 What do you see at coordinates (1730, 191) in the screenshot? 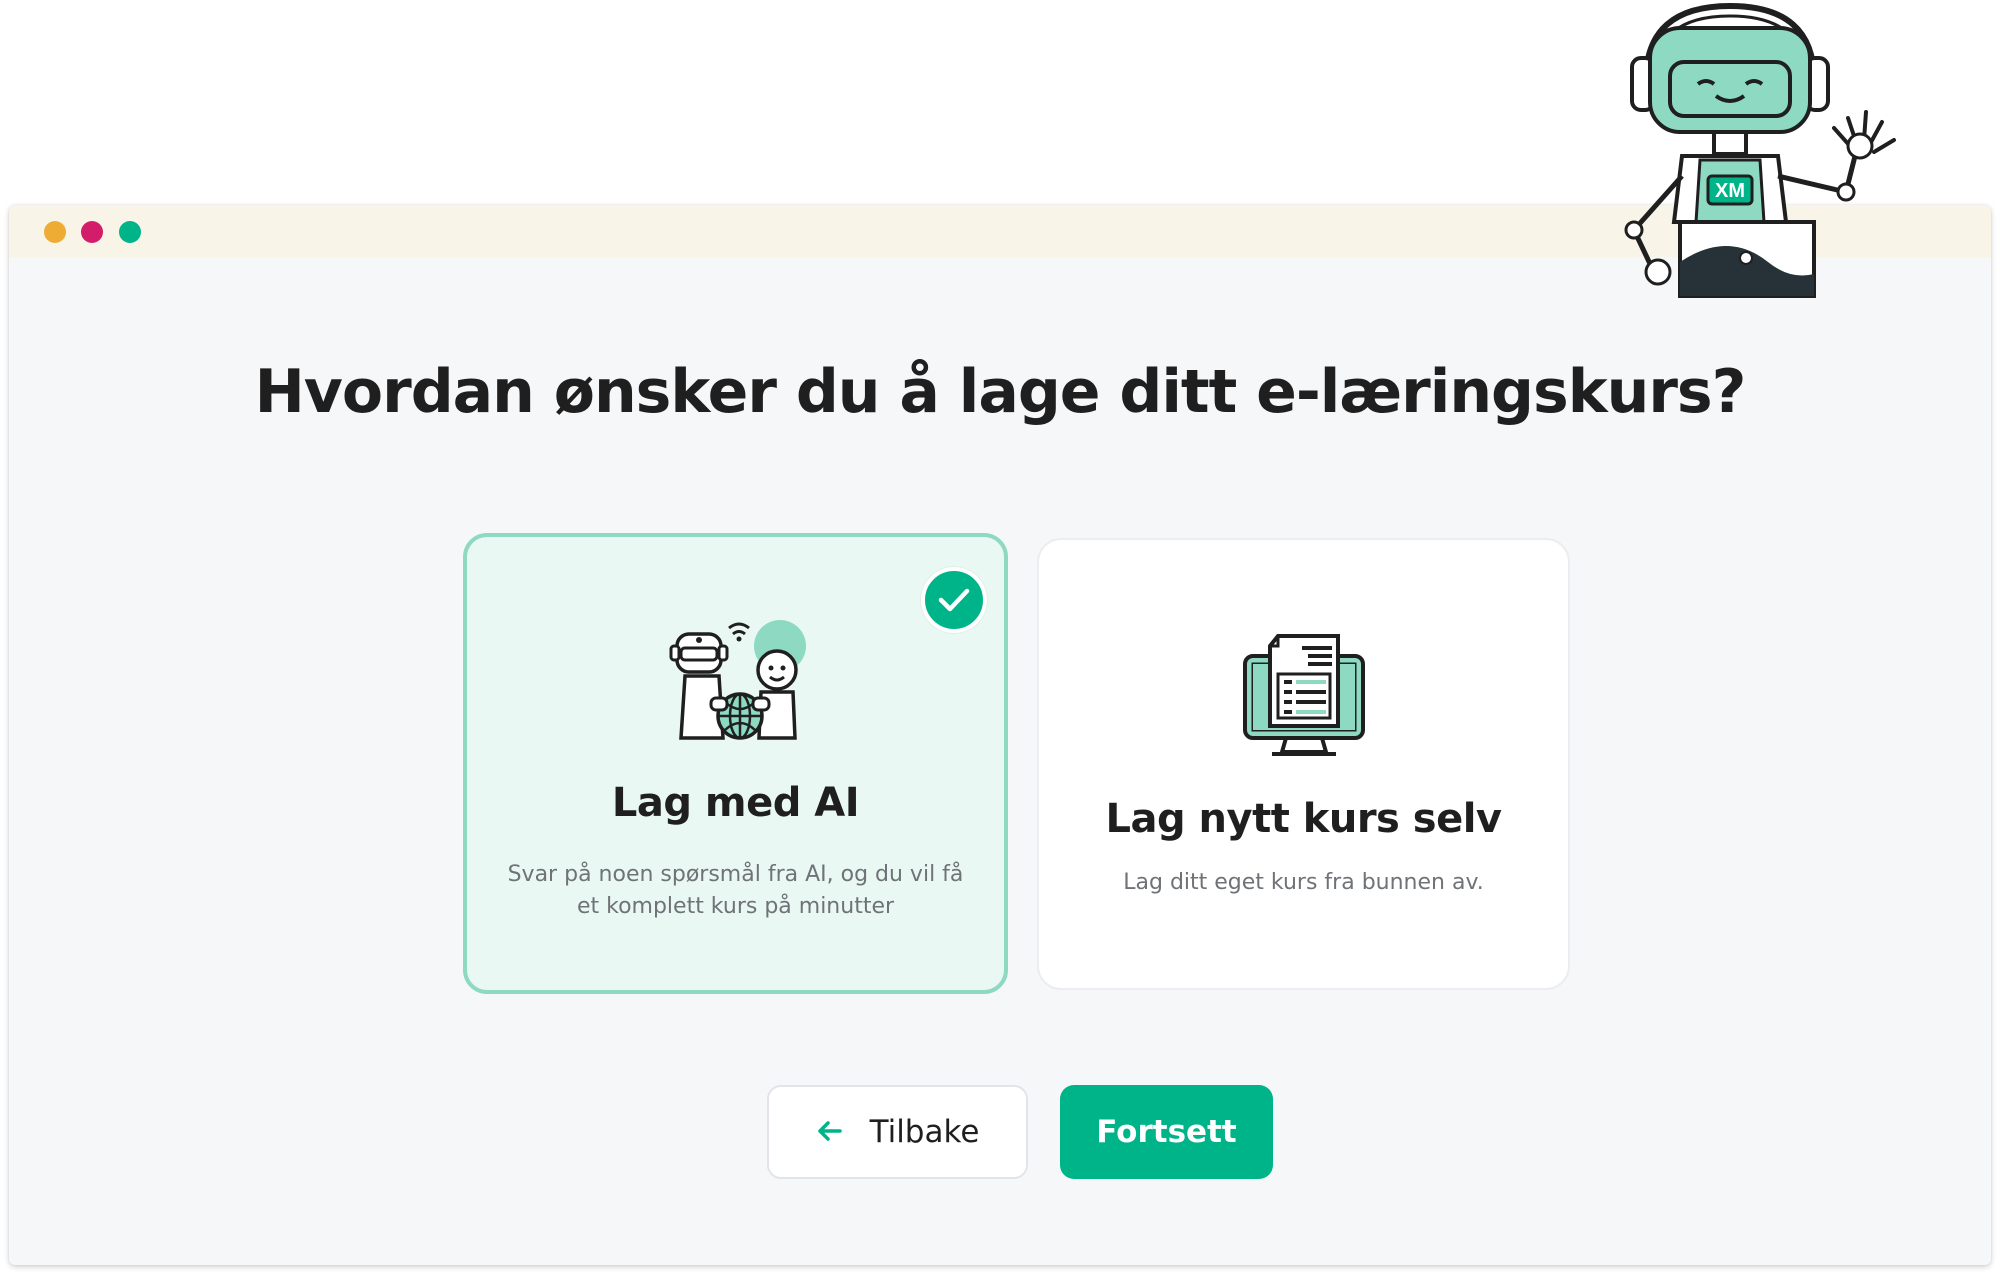
I see `mascot-badge-text: XM` at bounding box center [1730, 191].